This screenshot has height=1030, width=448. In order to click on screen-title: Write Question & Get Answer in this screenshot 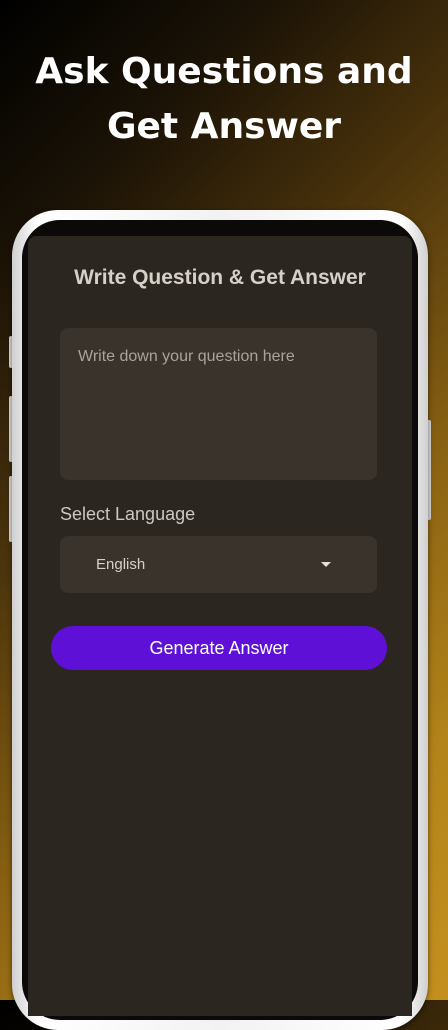, I will do `click(220, 277)`.